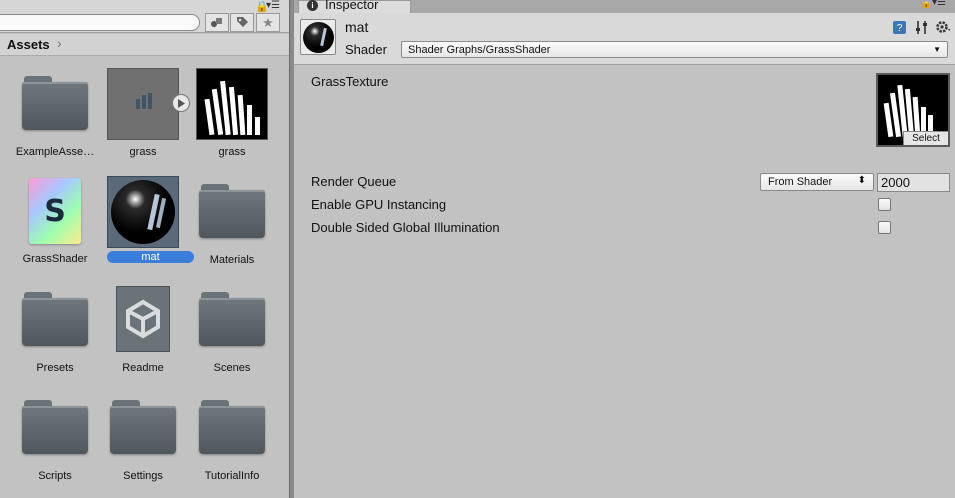  Describe the element at coordinates (59, 43) in the screenshot. I see `chevron-right-icon: ›` at that location.